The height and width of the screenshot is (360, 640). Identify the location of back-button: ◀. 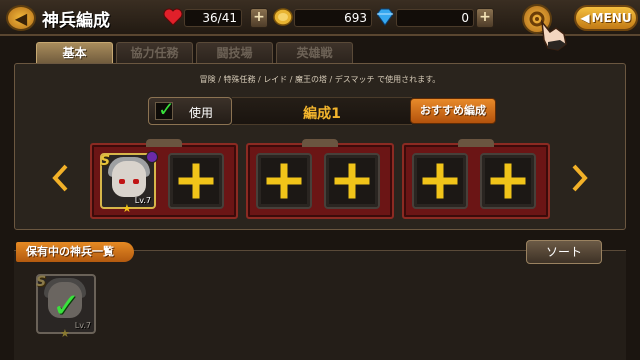
(21, 18).